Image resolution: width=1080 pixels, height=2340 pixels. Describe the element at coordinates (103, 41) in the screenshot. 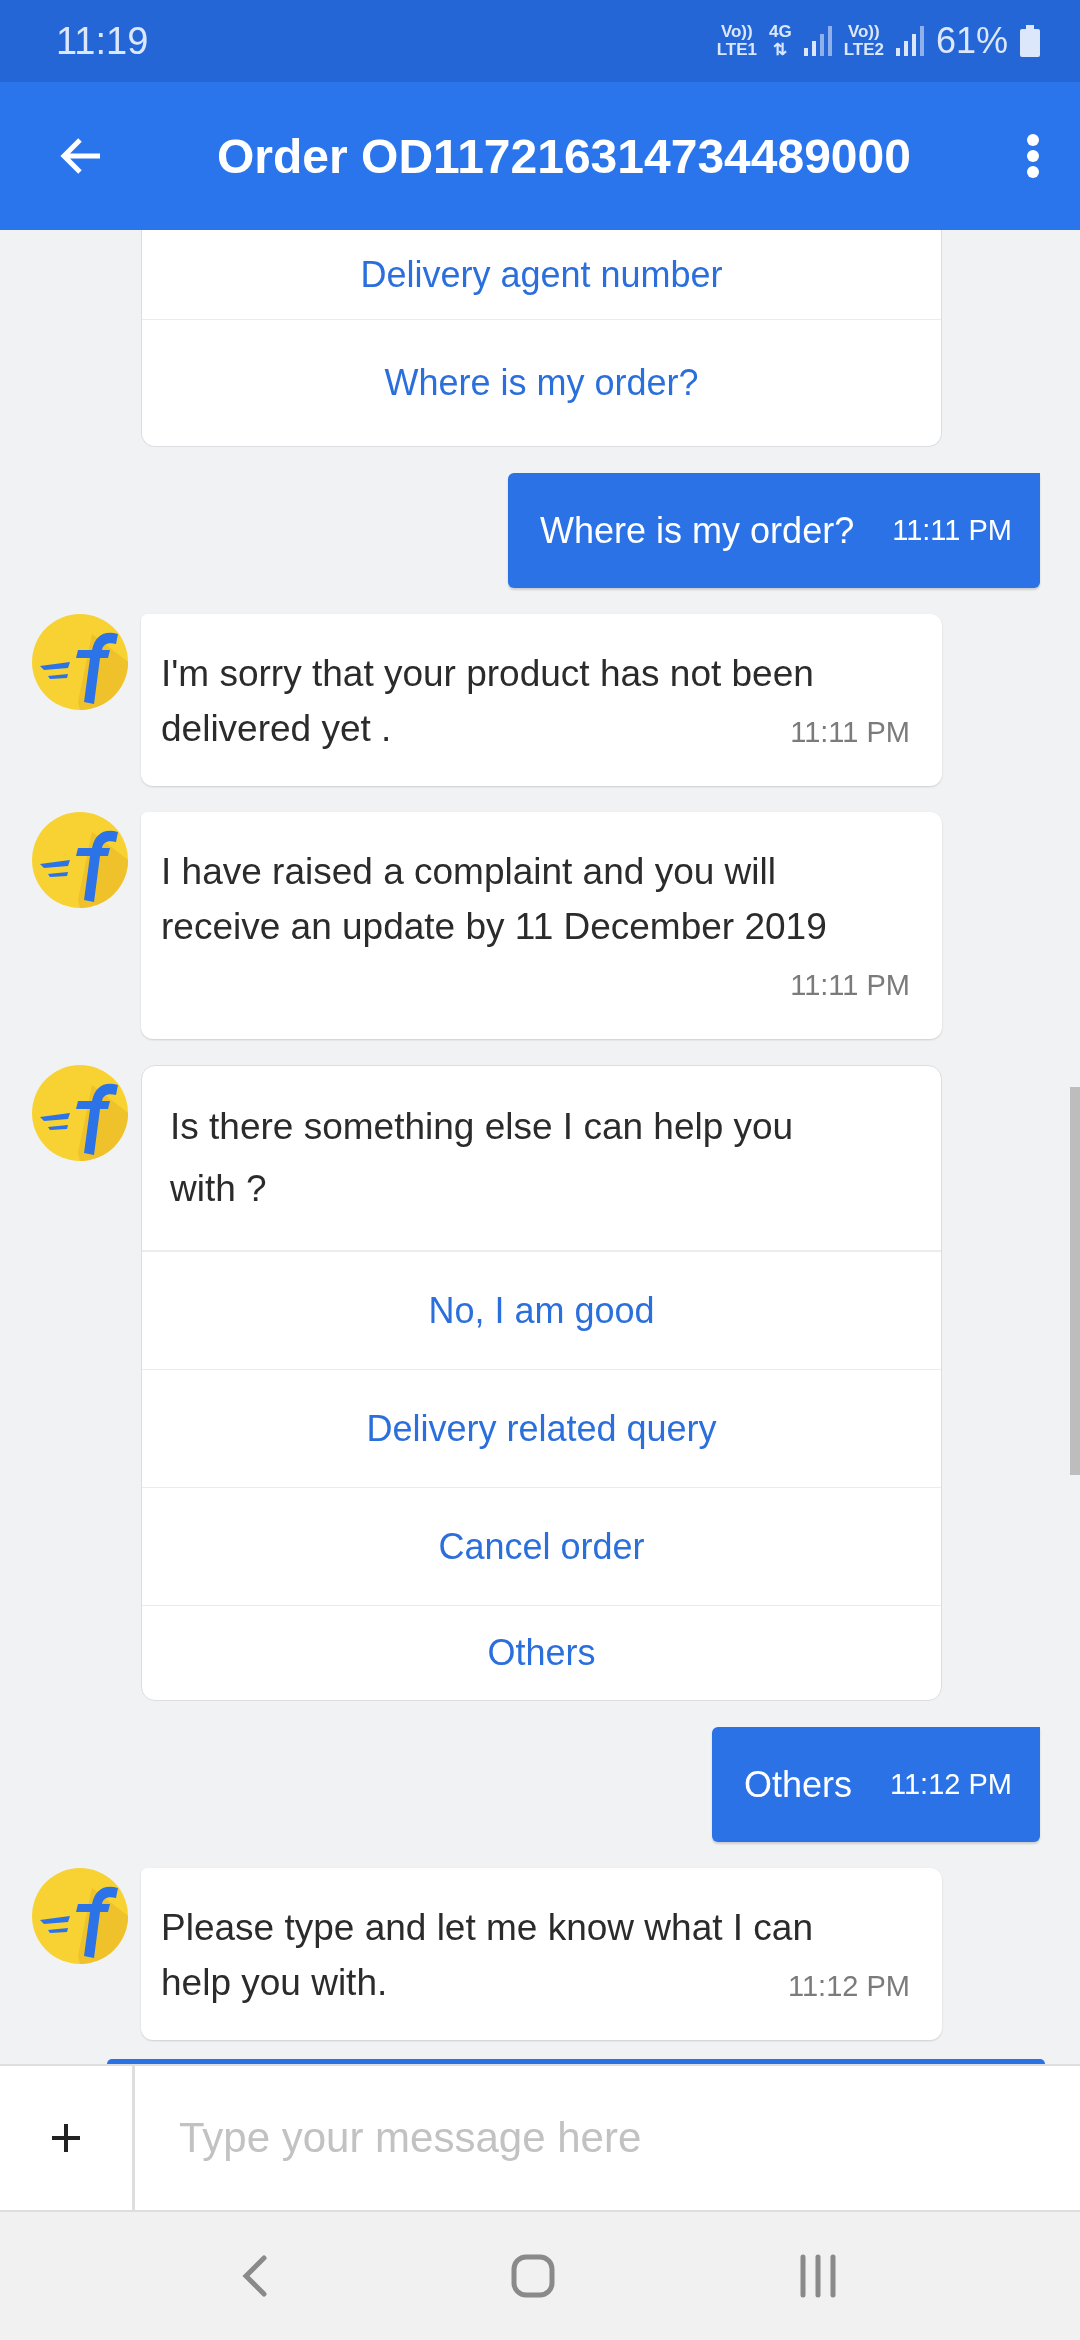

I see `status-time: 11:19` at that location.